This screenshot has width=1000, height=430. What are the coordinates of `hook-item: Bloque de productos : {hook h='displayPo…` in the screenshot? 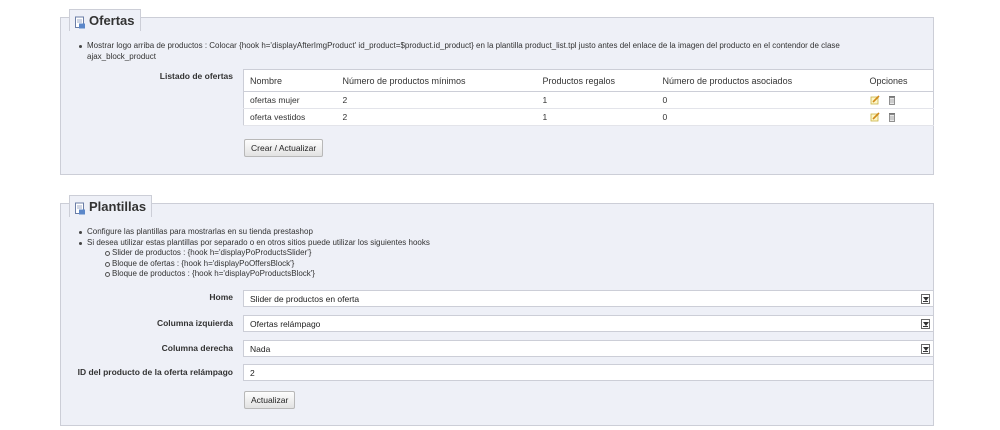 It's located at (258, 274).